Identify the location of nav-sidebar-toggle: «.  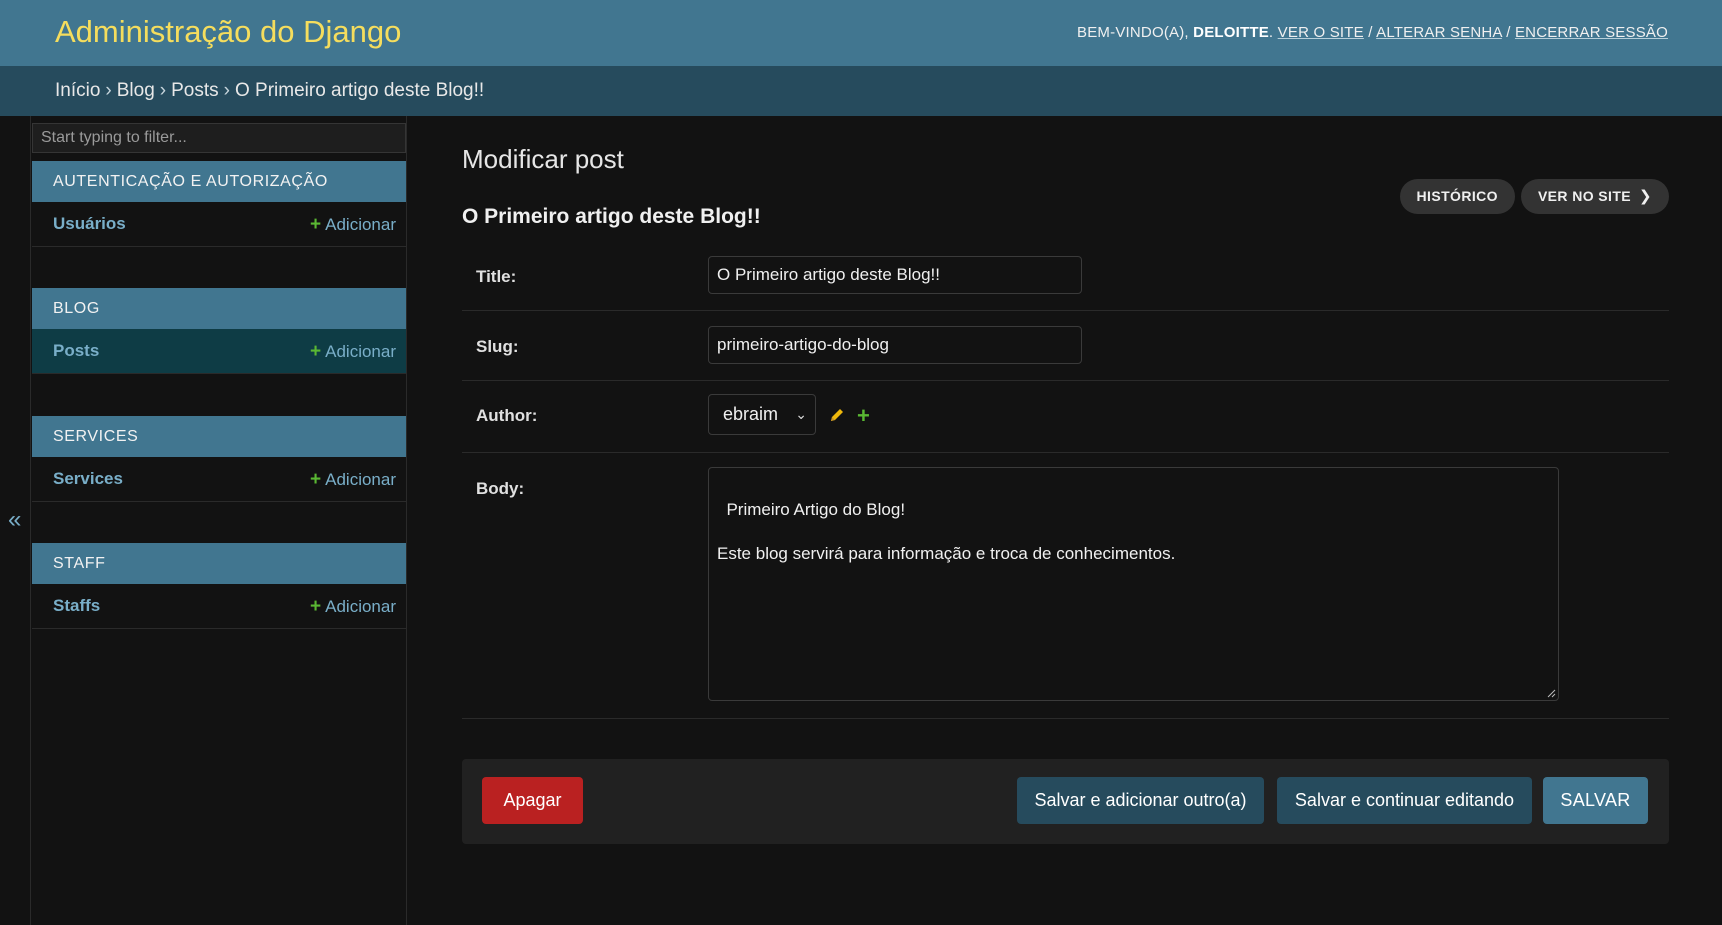
(15, 520).